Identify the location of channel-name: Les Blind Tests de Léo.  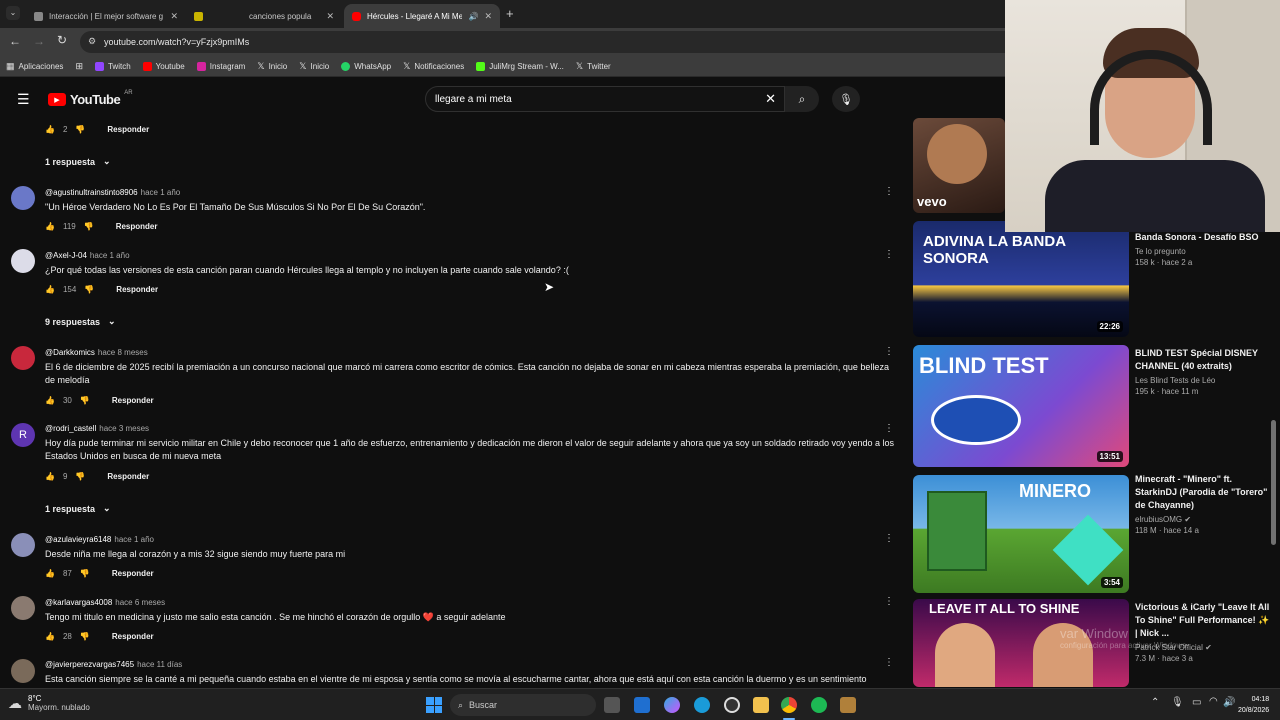
(1202, 380).